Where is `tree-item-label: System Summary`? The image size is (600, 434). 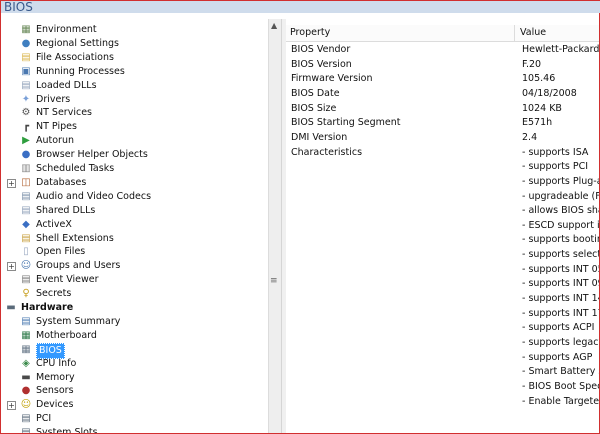 tree-item-label: System Summary is located at coordinates (78, 321).